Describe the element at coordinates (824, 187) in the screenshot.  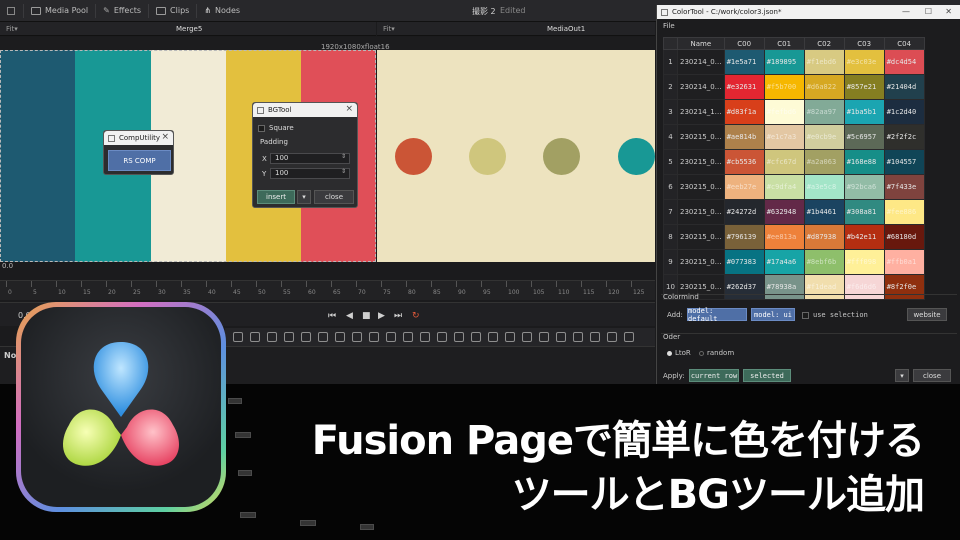
I see `color-cell: #a3e5c8` at that location.